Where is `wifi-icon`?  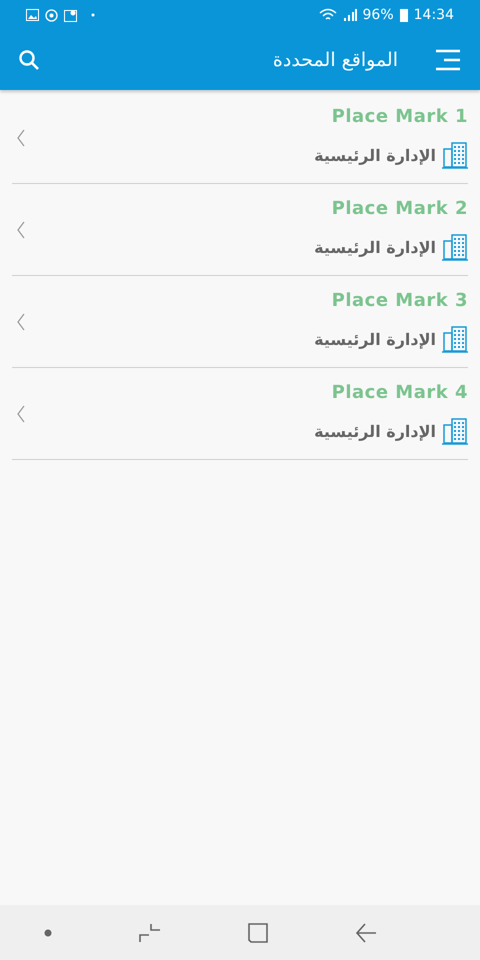 wifi-icon is located at coordinates (327, 15).